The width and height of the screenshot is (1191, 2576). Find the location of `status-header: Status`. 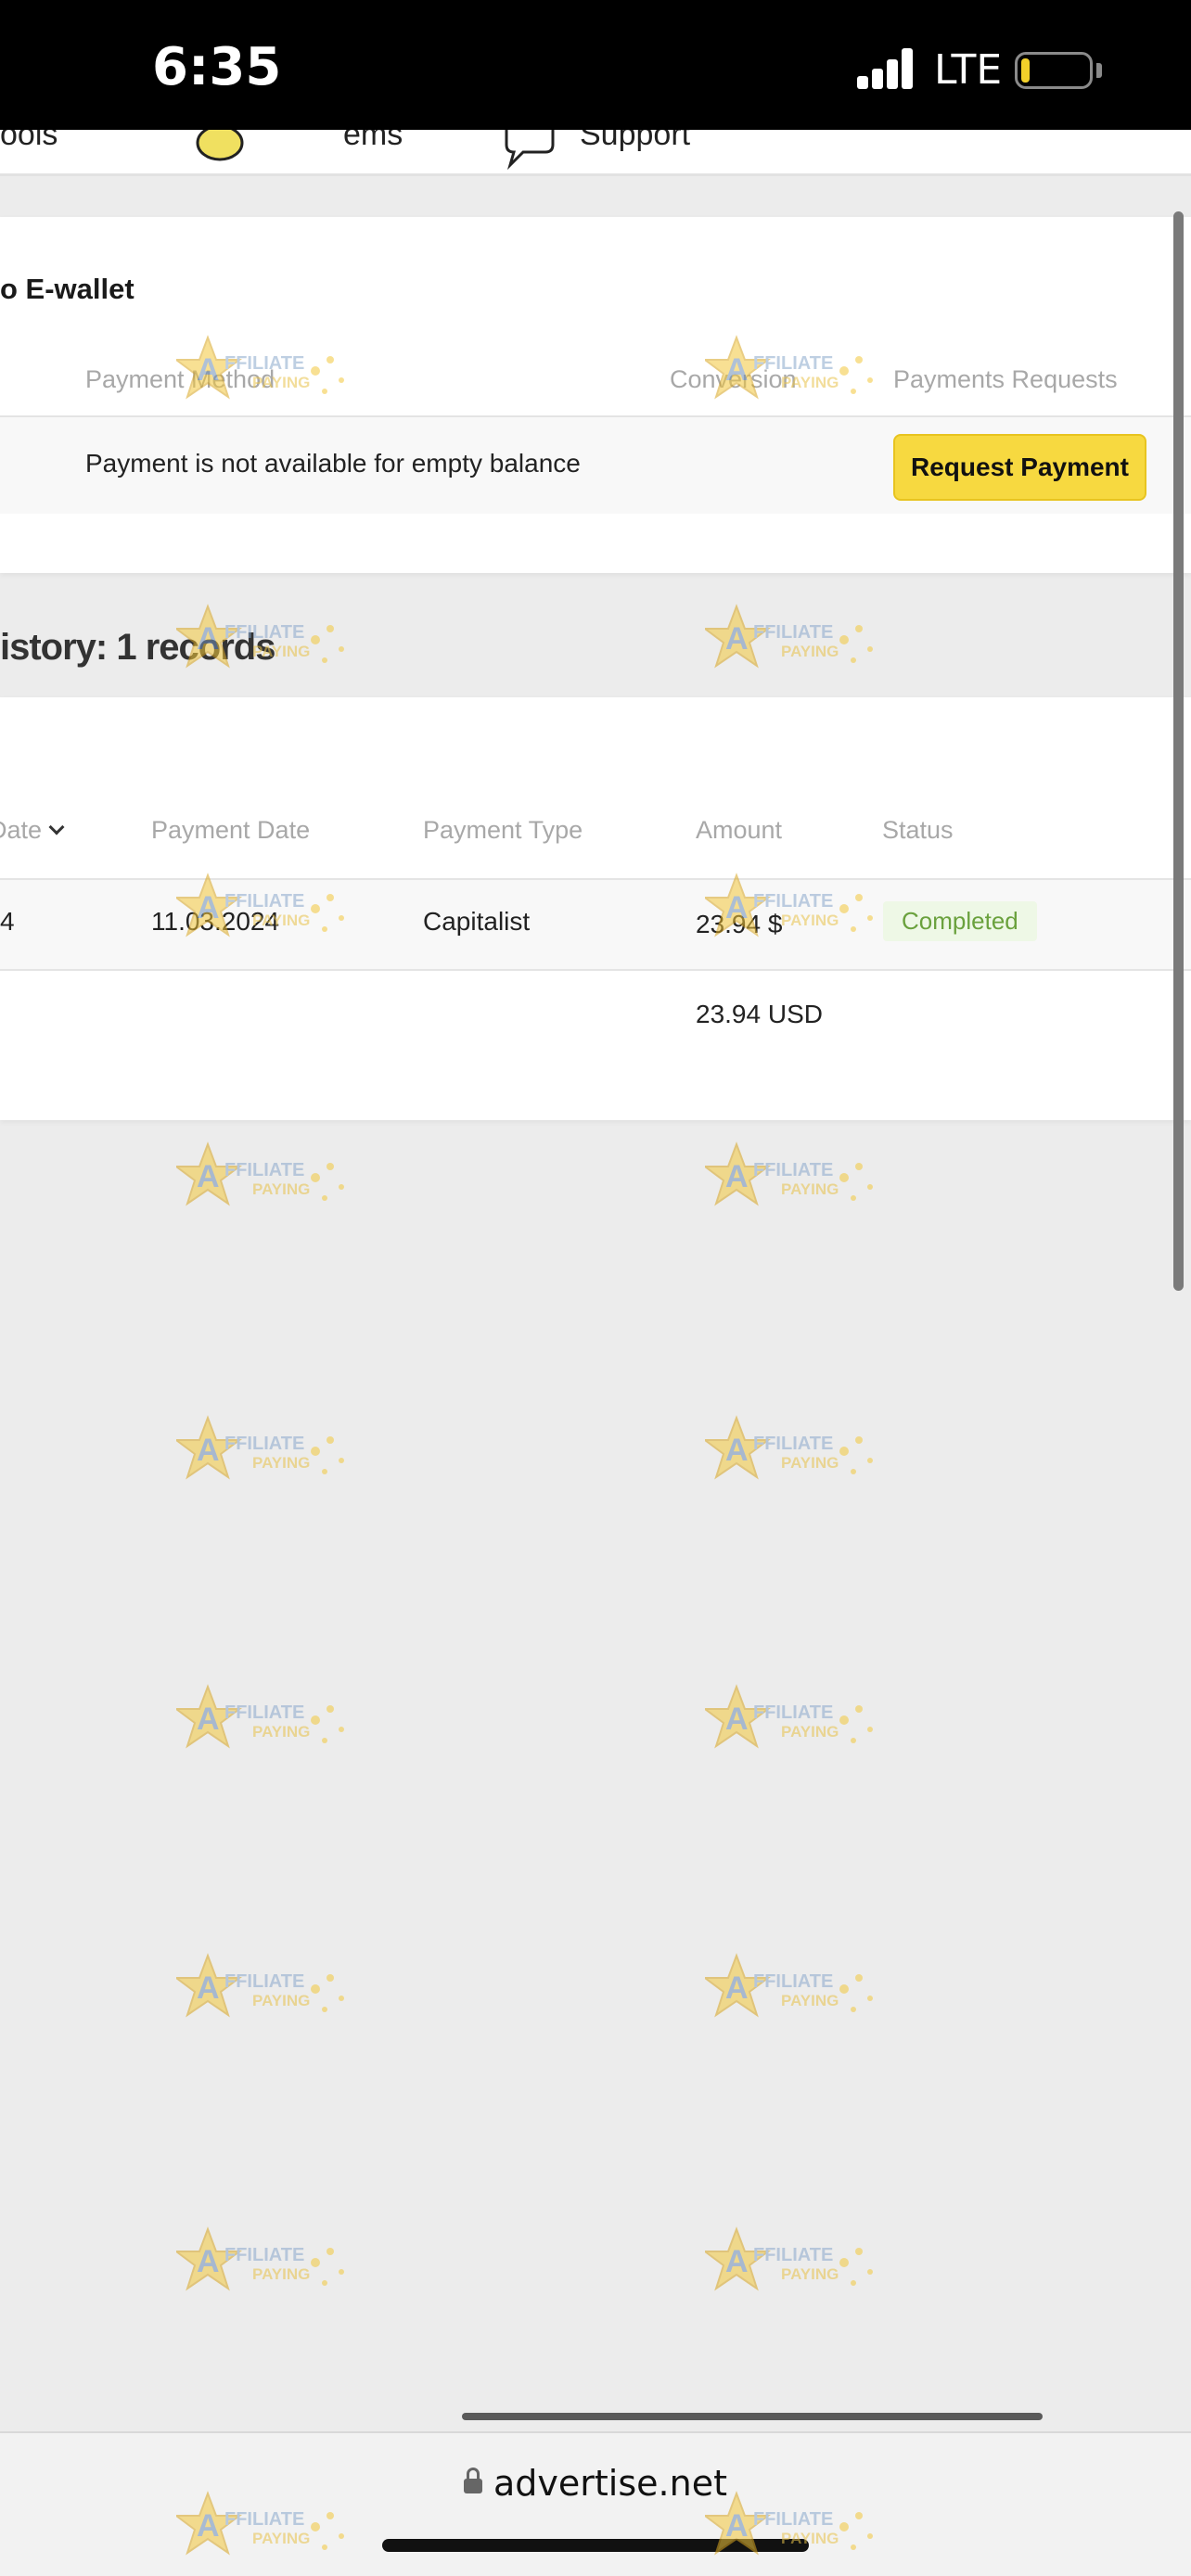

status-header: Status is located at coordinates (918, 830).